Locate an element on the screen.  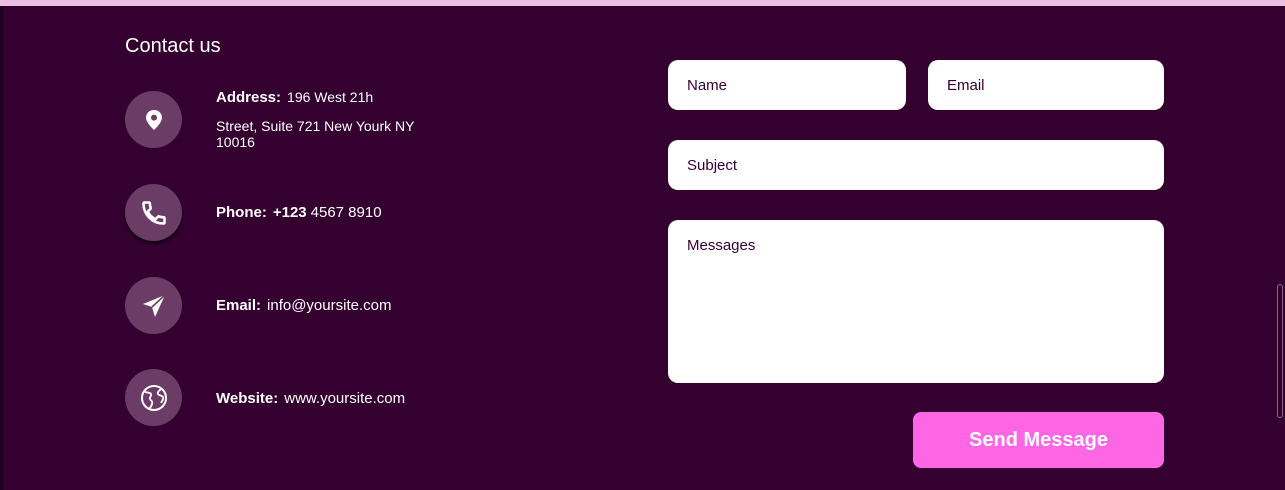
name-input is located at coordinates (787, 85).